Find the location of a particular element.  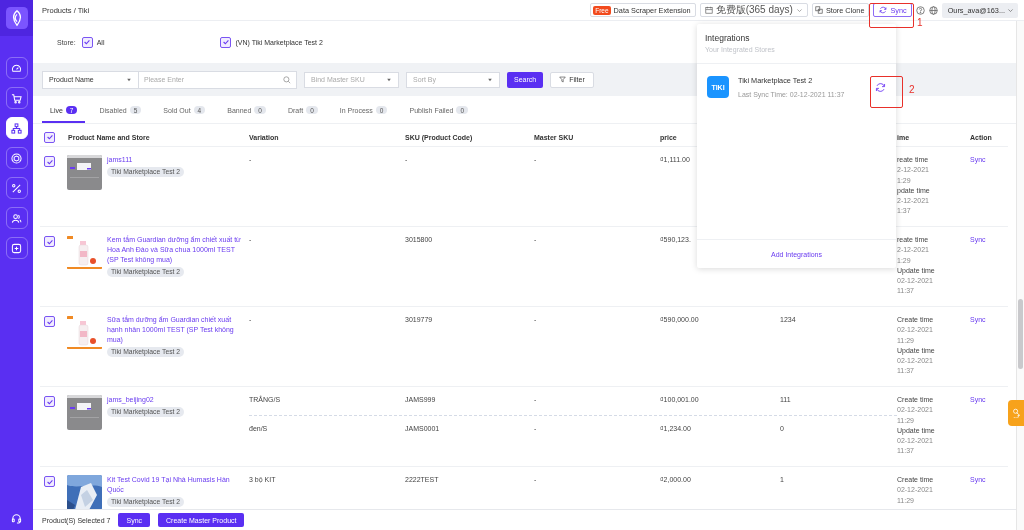

annotation-number: 2 is located at coordinates (912, 89).